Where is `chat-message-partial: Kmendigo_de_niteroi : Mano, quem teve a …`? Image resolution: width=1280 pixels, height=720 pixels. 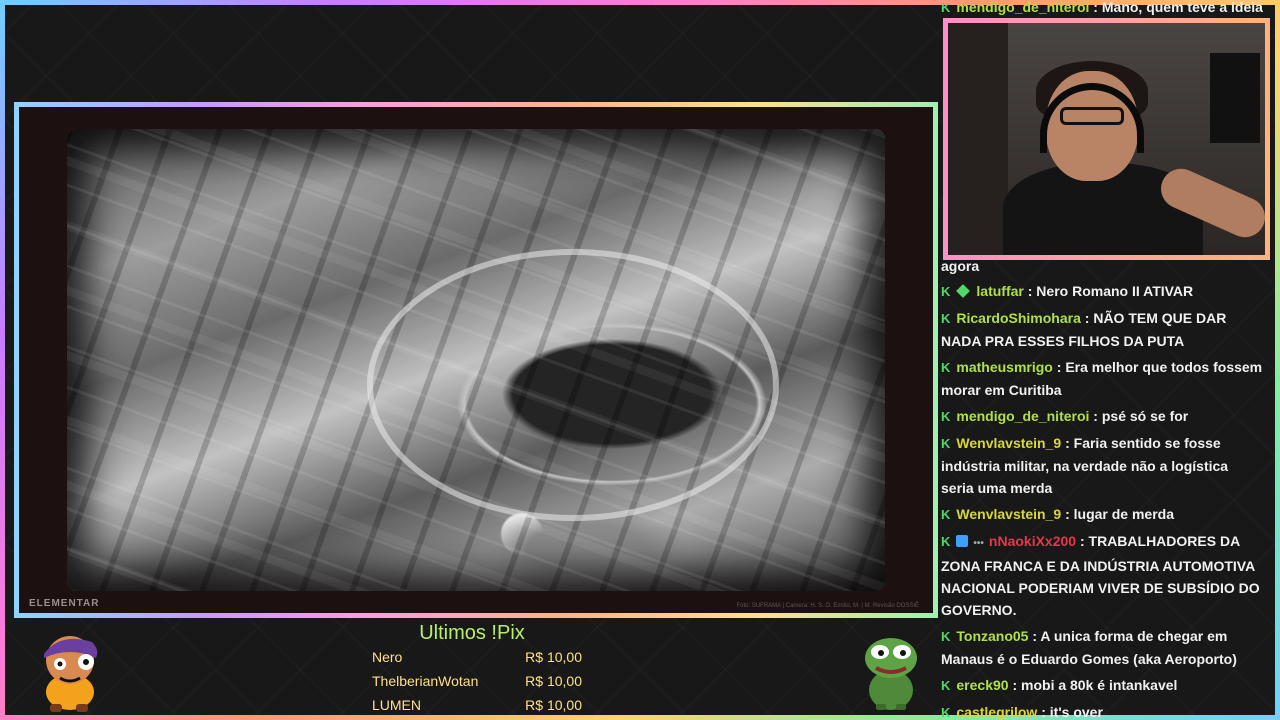
chat-message-partial: Kmendigo_de_niteroi : Mano, quem teve a … is located at coordinates (1103, 10).